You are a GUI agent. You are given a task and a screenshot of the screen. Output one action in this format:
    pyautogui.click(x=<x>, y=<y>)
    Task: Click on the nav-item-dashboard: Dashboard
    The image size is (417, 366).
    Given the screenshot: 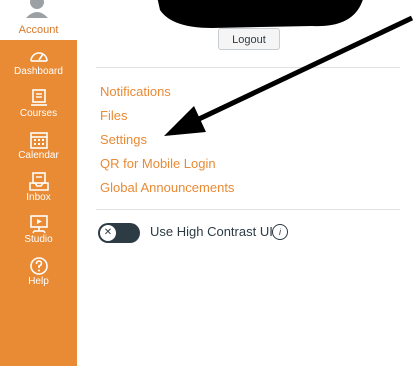 What is the action you would take?
    pyautogui.click(x=38, y=66)
    